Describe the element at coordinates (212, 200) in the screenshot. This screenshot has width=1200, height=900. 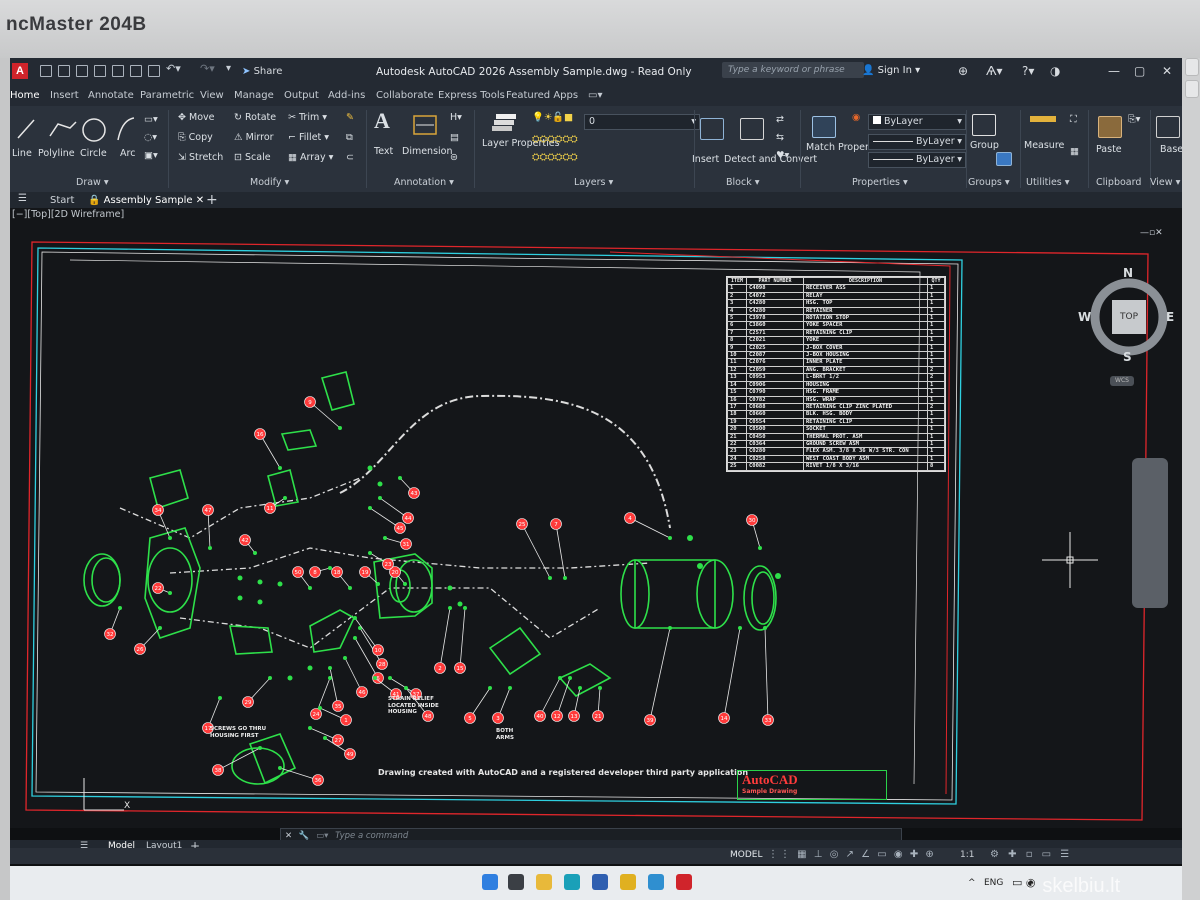
I see `new-tab-icon: +` at that location.